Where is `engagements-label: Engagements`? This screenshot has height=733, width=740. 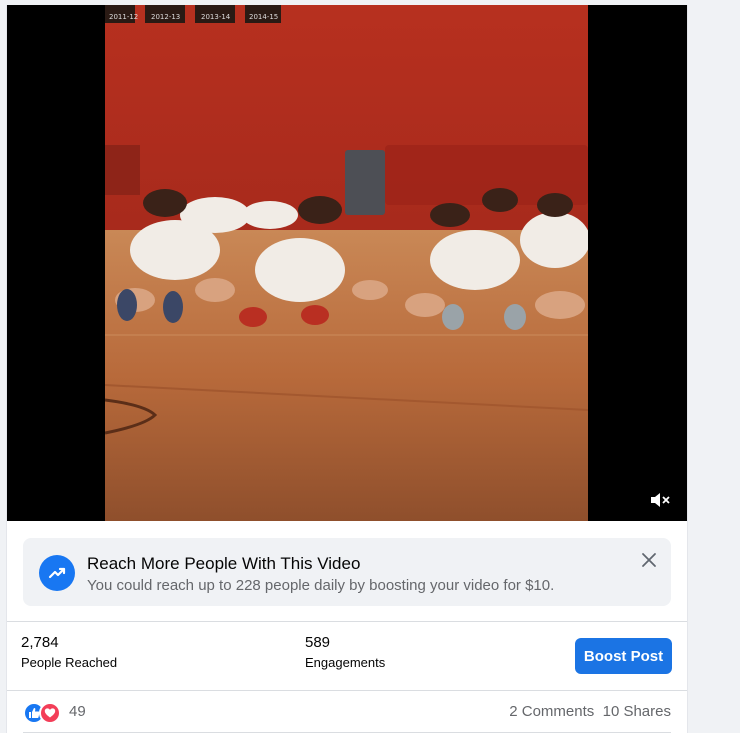
engagements-label: Engagements is located at coordinates (345, 662).